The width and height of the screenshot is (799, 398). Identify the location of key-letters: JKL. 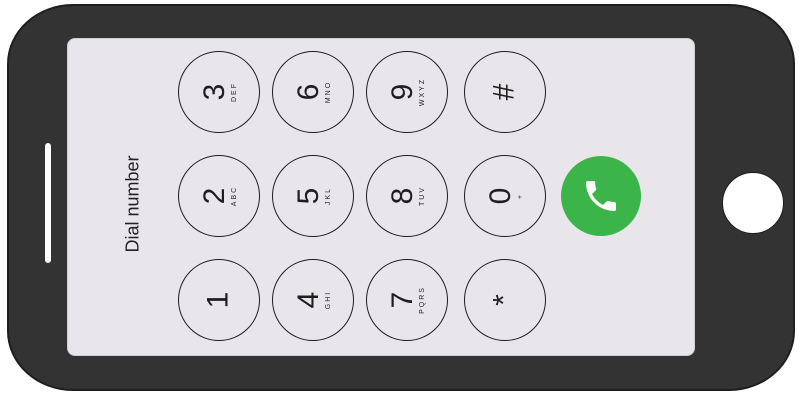
(328, 196).